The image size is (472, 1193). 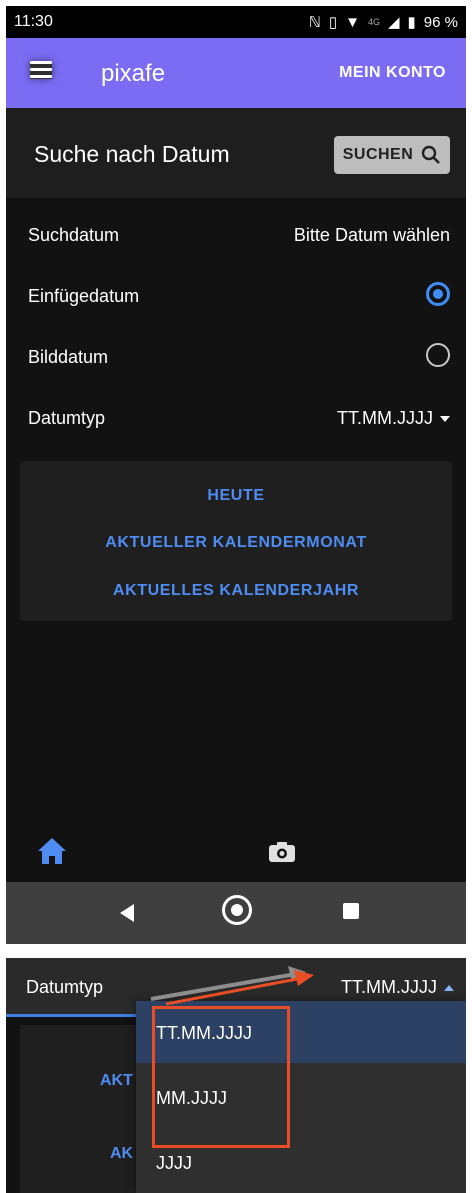 What do you see at coordinates (445, 419) in the screenshot?
I see `dropdown-arrow-icon` at bounding box center [445, 419].